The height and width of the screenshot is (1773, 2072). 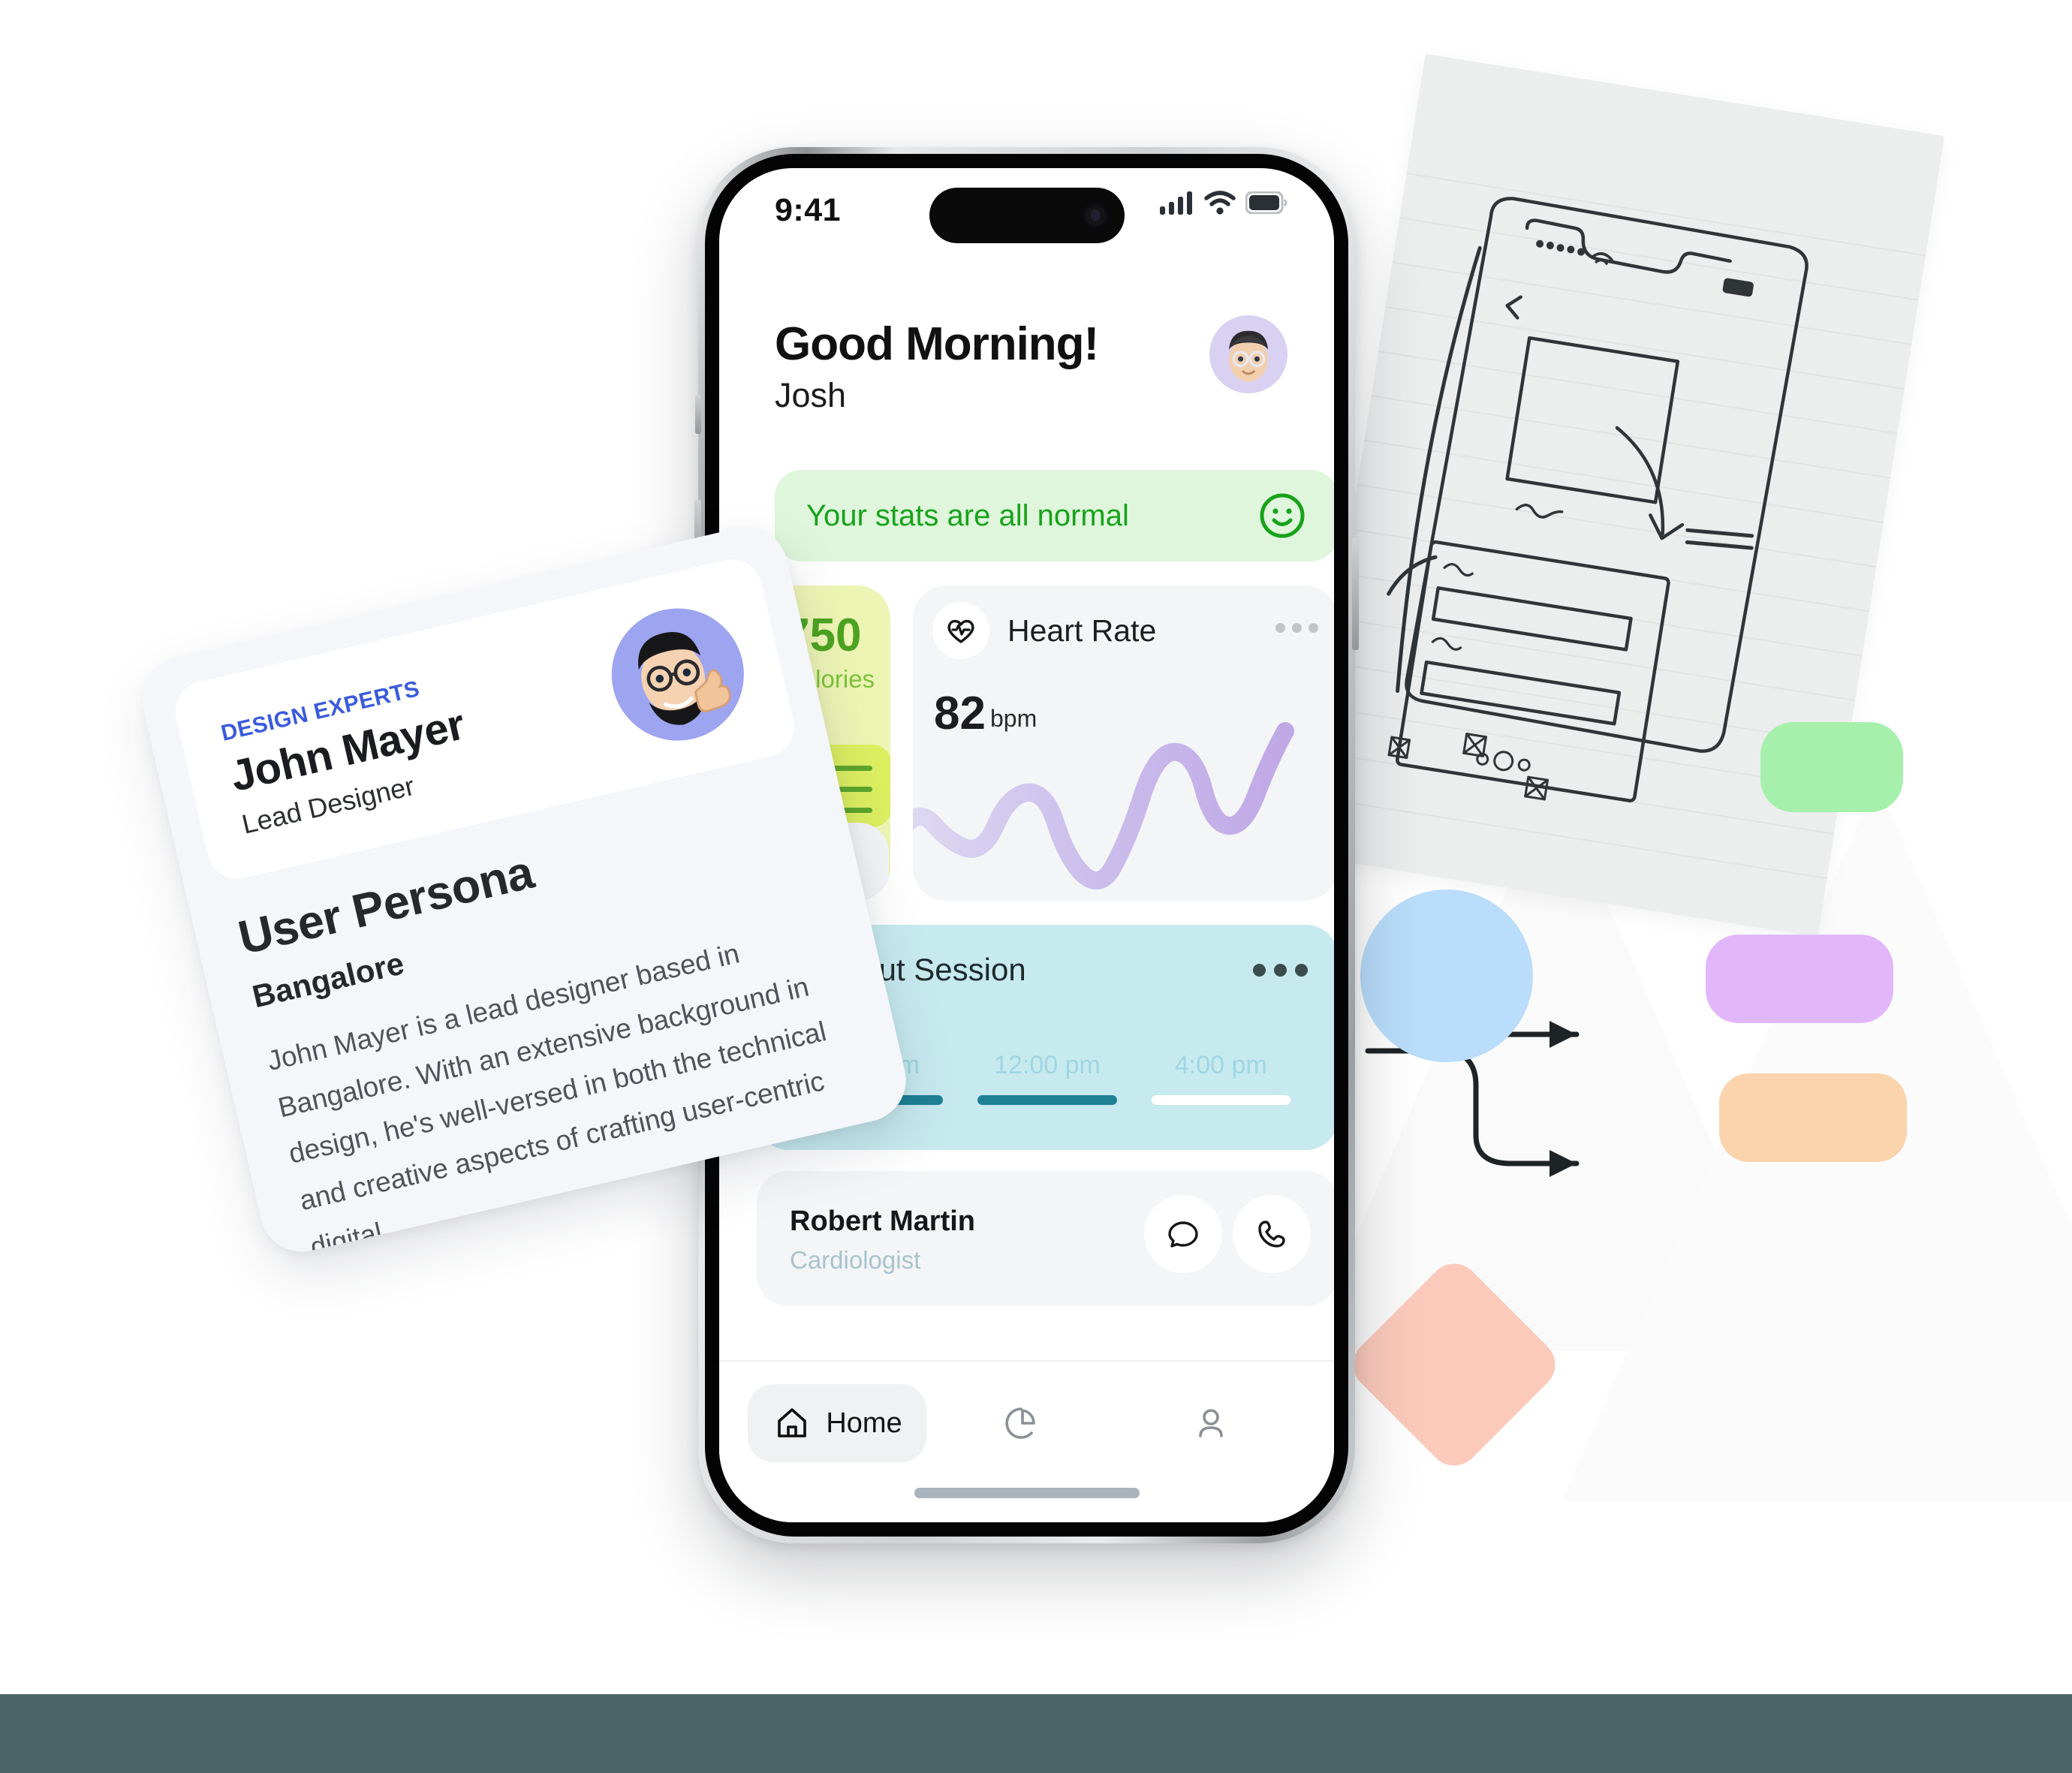 I want to click on workout-slot: 4:00 pm, so click(x=1221, y=1078).